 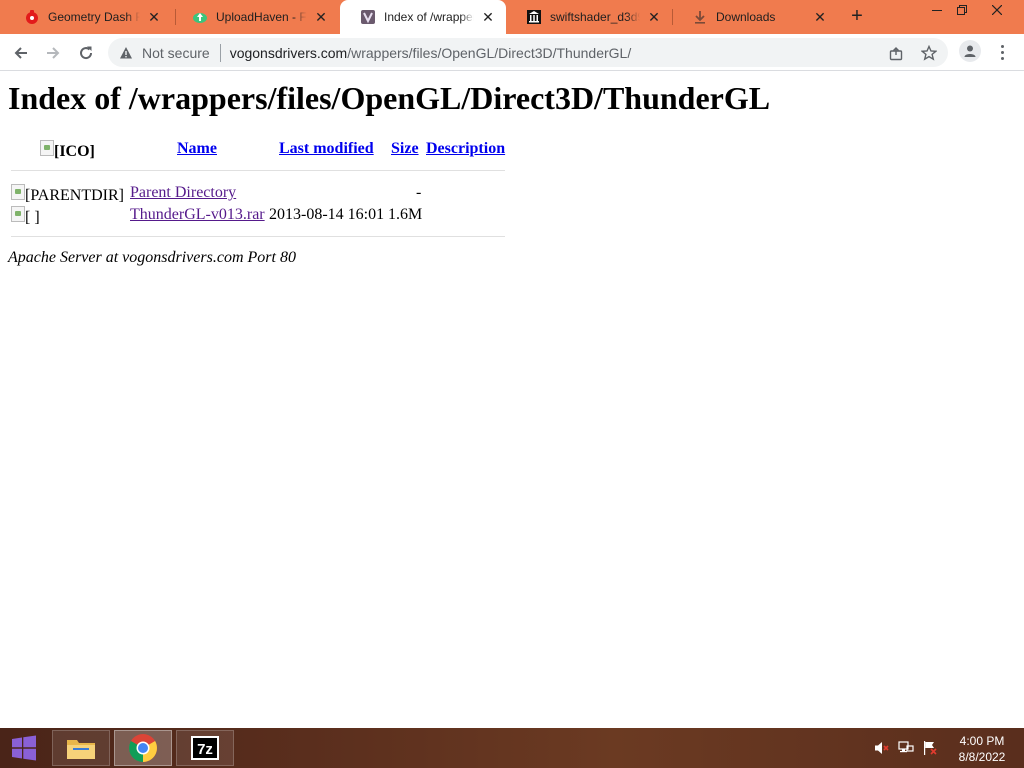 What do you see at coordinates (261, 17) in the screenshot?
I see `tab-title: UploadHaven - File` at bounding box center [261, 17].